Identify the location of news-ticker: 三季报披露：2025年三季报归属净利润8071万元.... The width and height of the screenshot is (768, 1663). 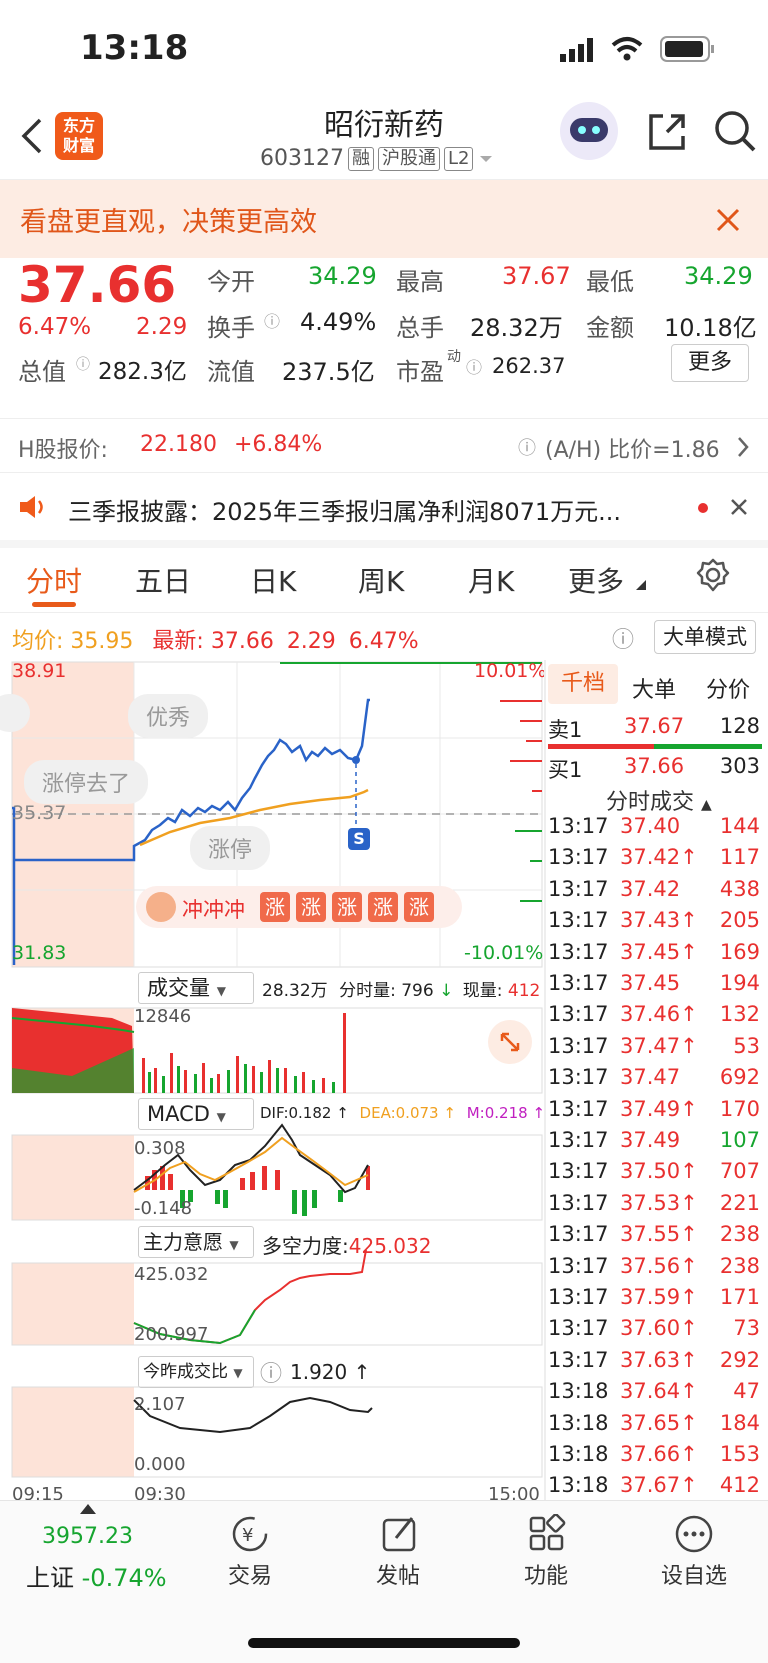
(384, 507).